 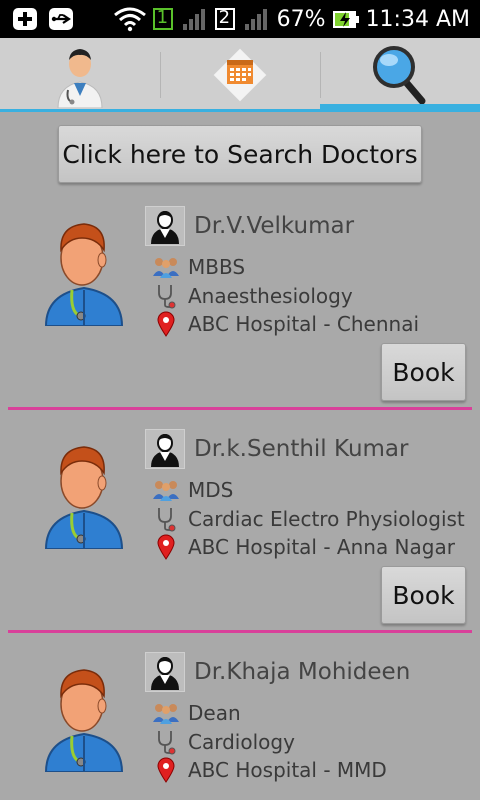 What do you see at coordinates (326, 519) in the screenshot?
I see `doctor-specialty: Cardiac Electro Physiologist` at bounding box center [326, 519].